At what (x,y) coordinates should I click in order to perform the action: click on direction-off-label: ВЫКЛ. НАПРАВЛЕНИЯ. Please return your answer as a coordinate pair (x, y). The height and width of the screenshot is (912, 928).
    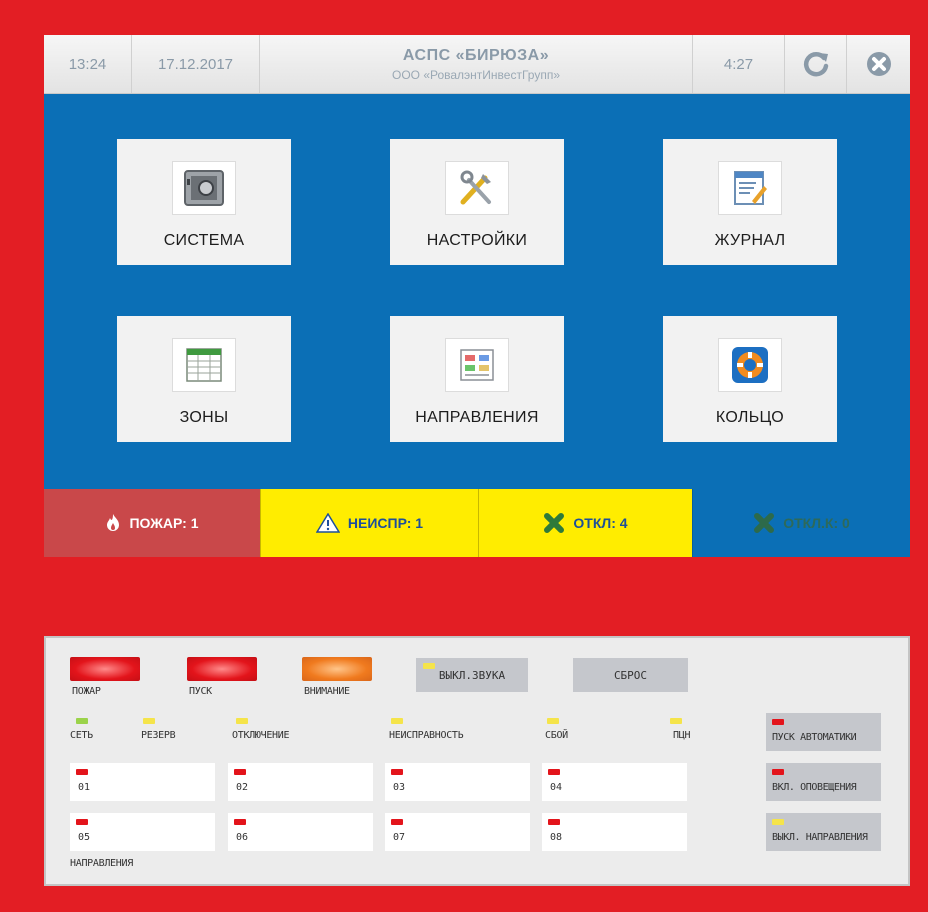
    Looking at the image, I should click on (820, 837).